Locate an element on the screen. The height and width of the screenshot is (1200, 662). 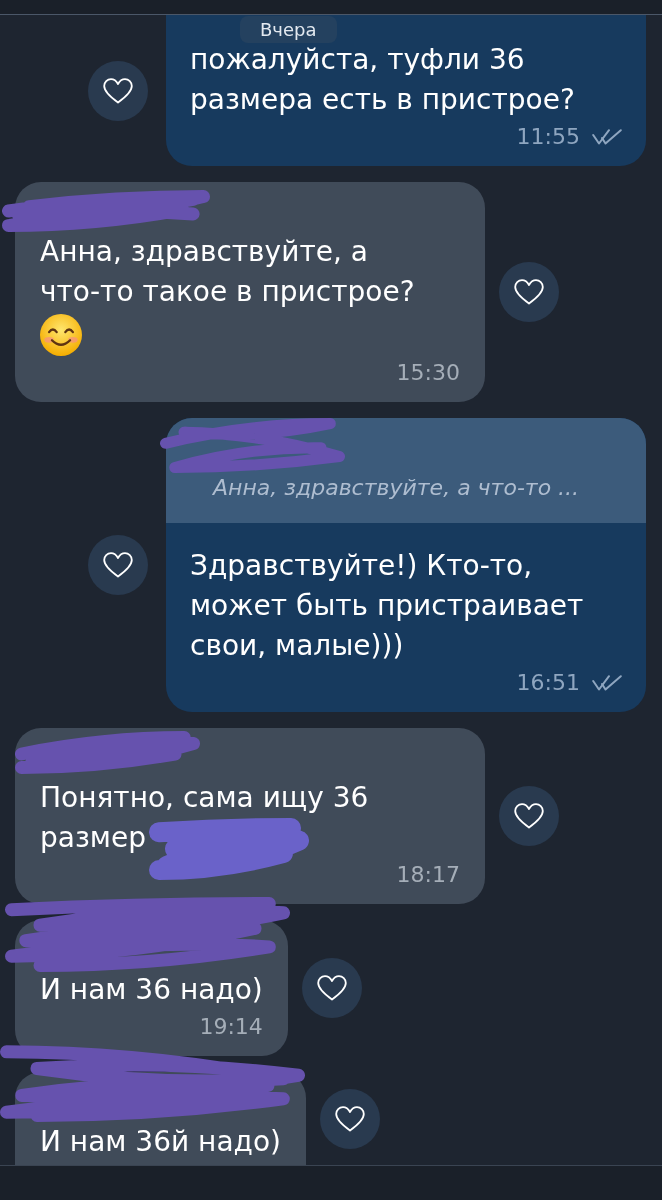
message-time: 11:55 is located at coordinates (548, 137).